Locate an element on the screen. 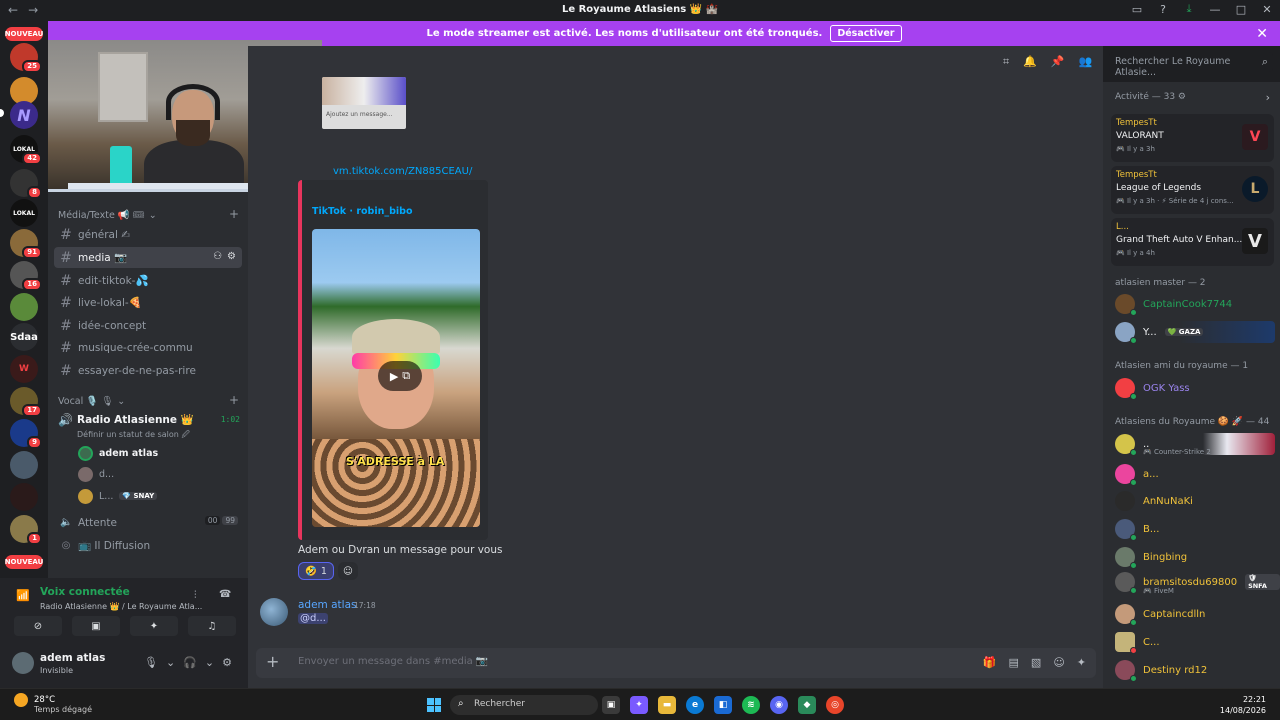  tiktok-link: vm.tiktok.com/ZN885CEAU/ is located at coordinates (402, 171).